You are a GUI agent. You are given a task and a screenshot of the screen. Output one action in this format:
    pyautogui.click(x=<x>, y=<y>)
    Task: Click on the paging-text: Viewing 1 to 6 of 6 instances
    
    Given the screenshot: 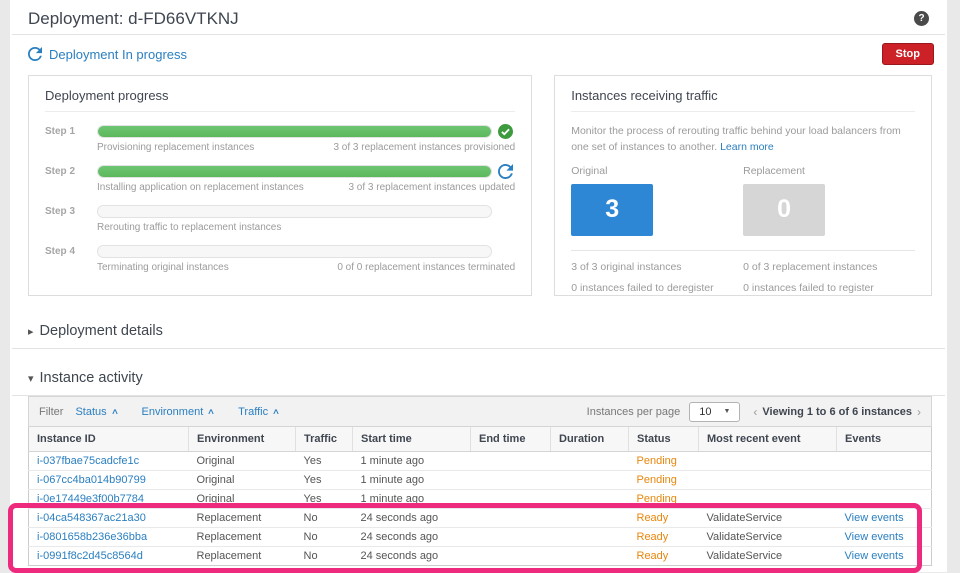 What is the action you would take?
    pyautogui.click(x=837, y=411)
    